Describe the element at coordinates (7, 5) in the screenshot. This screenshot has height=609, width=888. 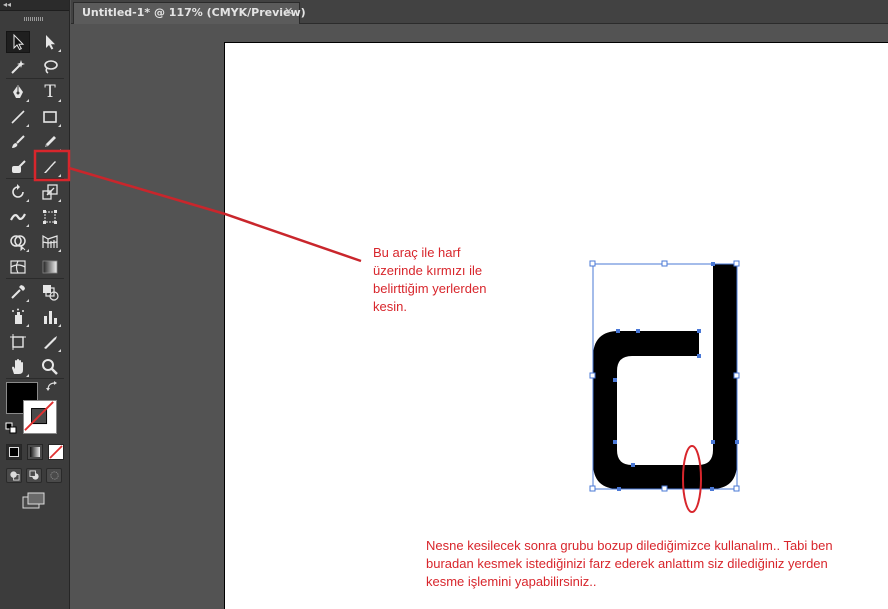
I see `collapse-panel-icon: ◂◂` at that location.